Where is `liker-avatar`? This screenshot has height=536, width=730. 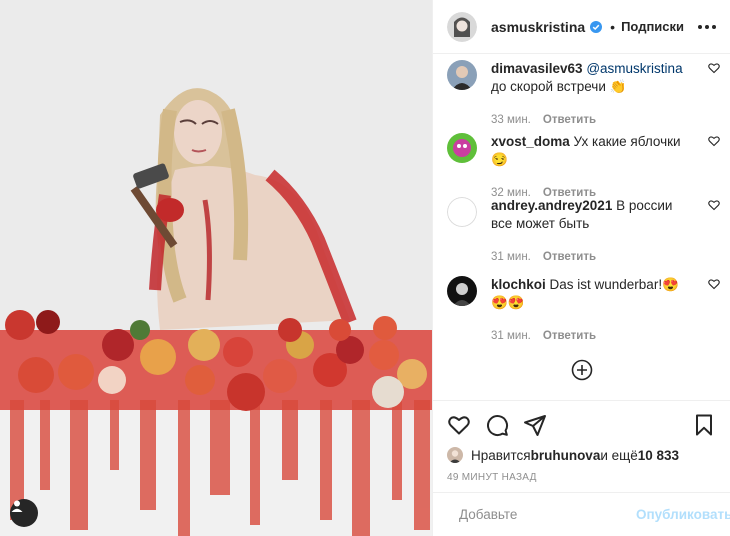
liker-avatar is located at coordinates (455, 455).